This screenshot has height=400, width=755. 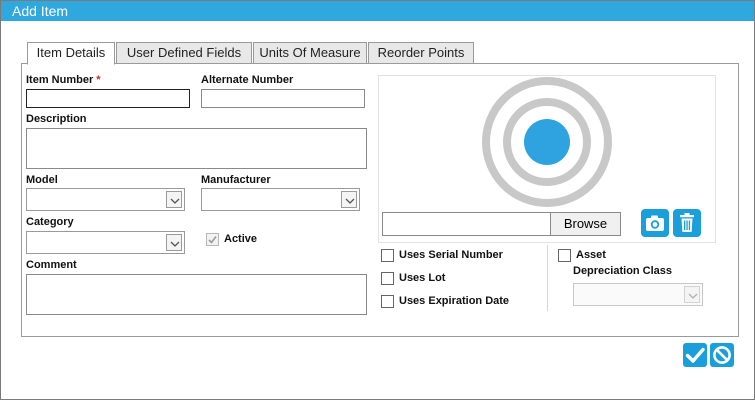 What do you see at coordinates (421, 53) in the screenshot?
I see `tab-reorder-points: Reorder Points` at bounding box center [421, 53].